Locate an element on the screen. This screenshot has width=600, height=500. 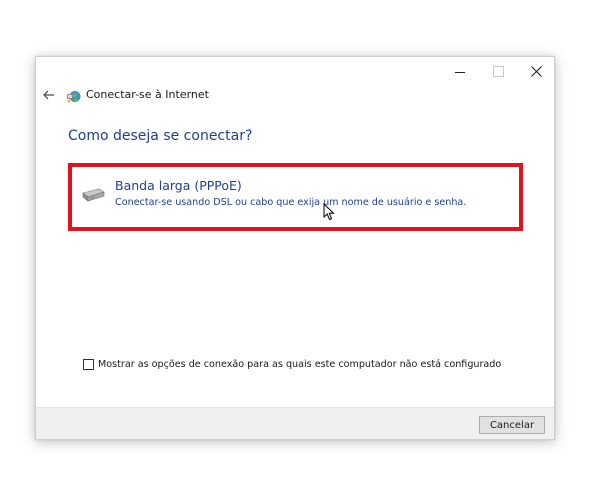
window-title: Conectar-se à Internet is located at coordinates (147, 94).